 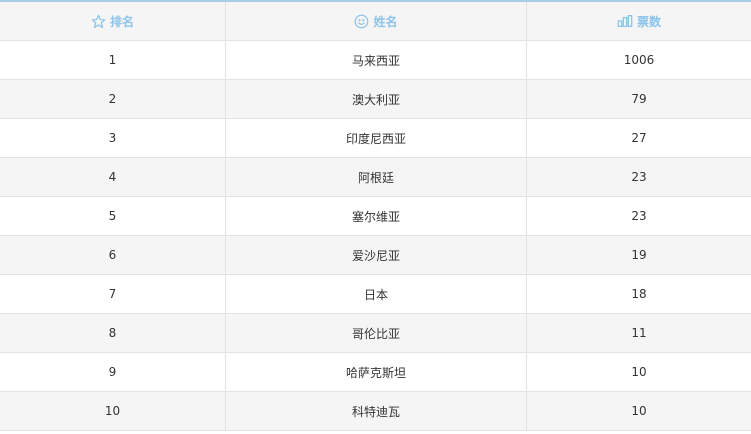 I want to click on table-row: 5 塞尔维亚 23, so click(x=375, y=216).